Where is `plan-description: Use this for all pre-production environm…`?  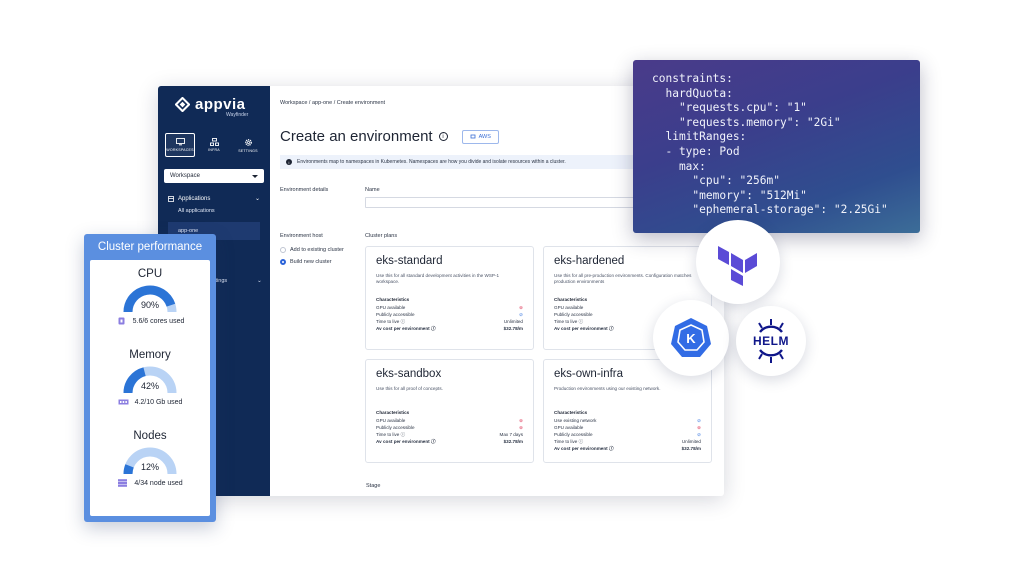
plan-description: Use this for all pre-production environm… is located at coordinates (623, 279).